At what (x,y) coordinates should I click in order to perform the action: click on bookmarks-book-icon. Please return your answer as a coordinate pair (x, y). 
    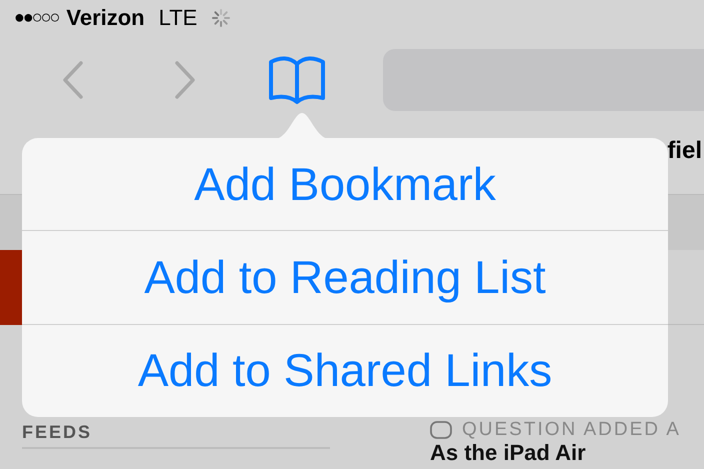
    Looking at the image, I should click on (297, 80).